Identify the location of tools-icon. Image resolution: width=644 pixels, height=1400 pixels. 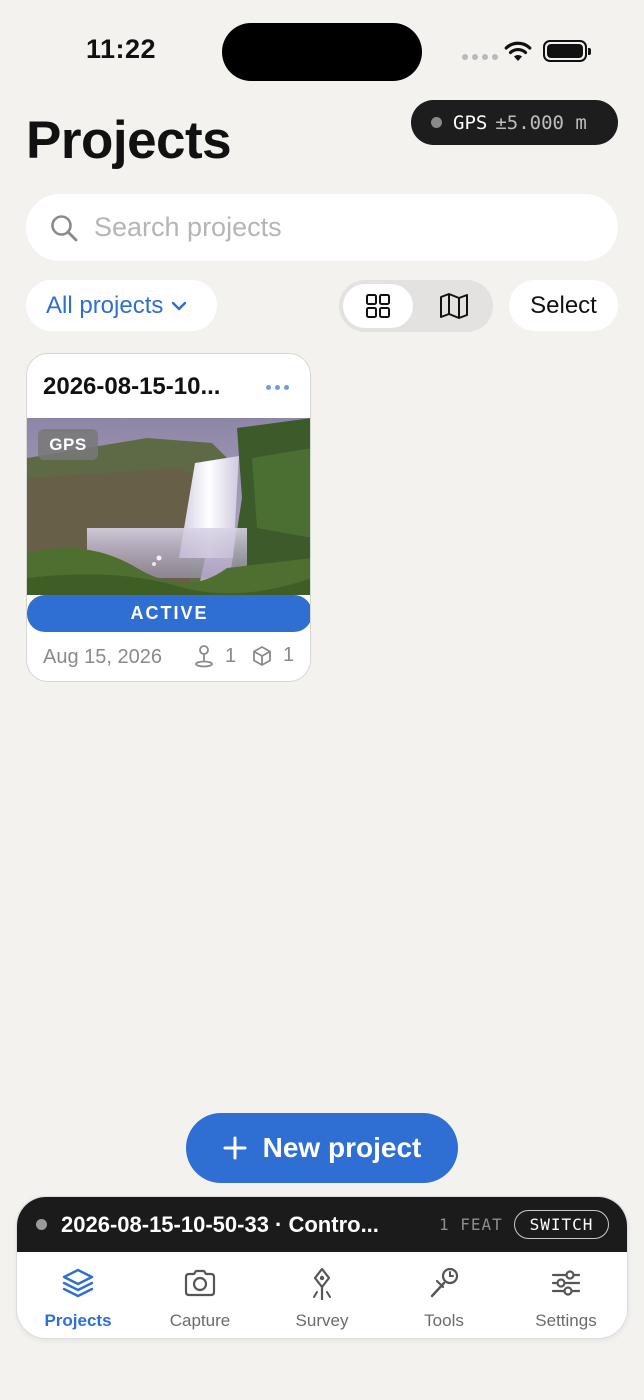
(444, 1282).